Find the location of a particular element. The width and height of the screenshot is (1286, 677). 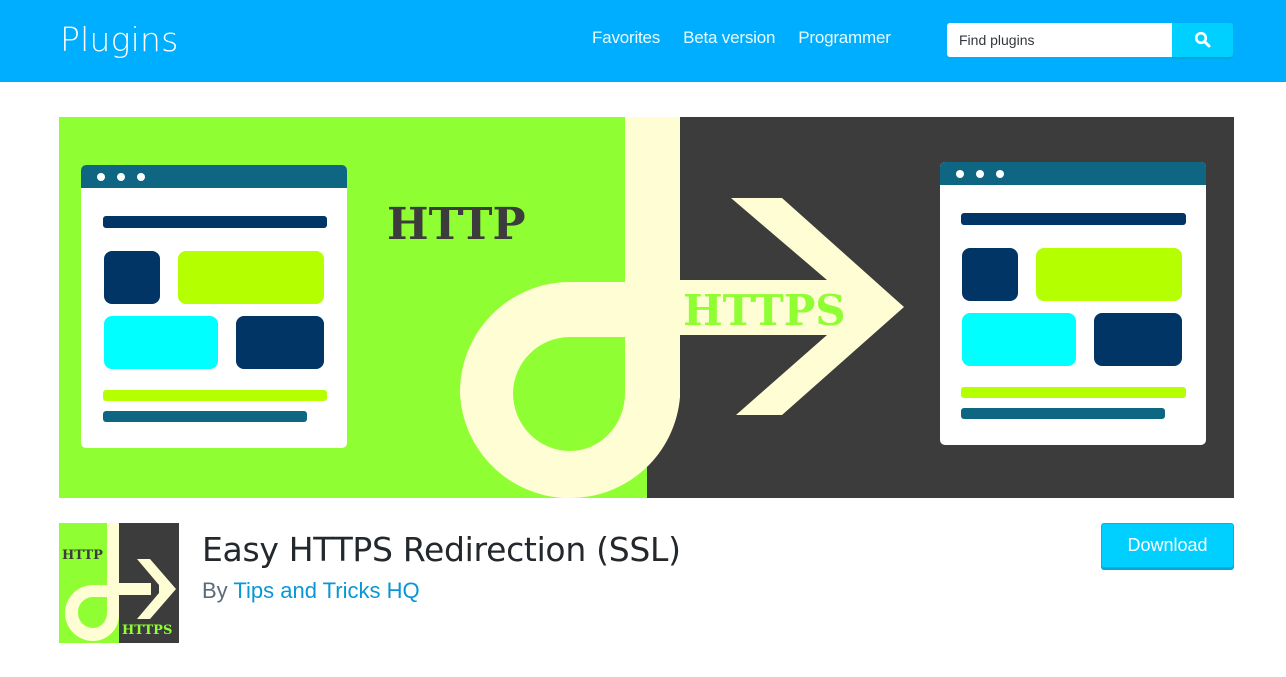

nav-programmer: Programmer is located at coordinates (844, 38).